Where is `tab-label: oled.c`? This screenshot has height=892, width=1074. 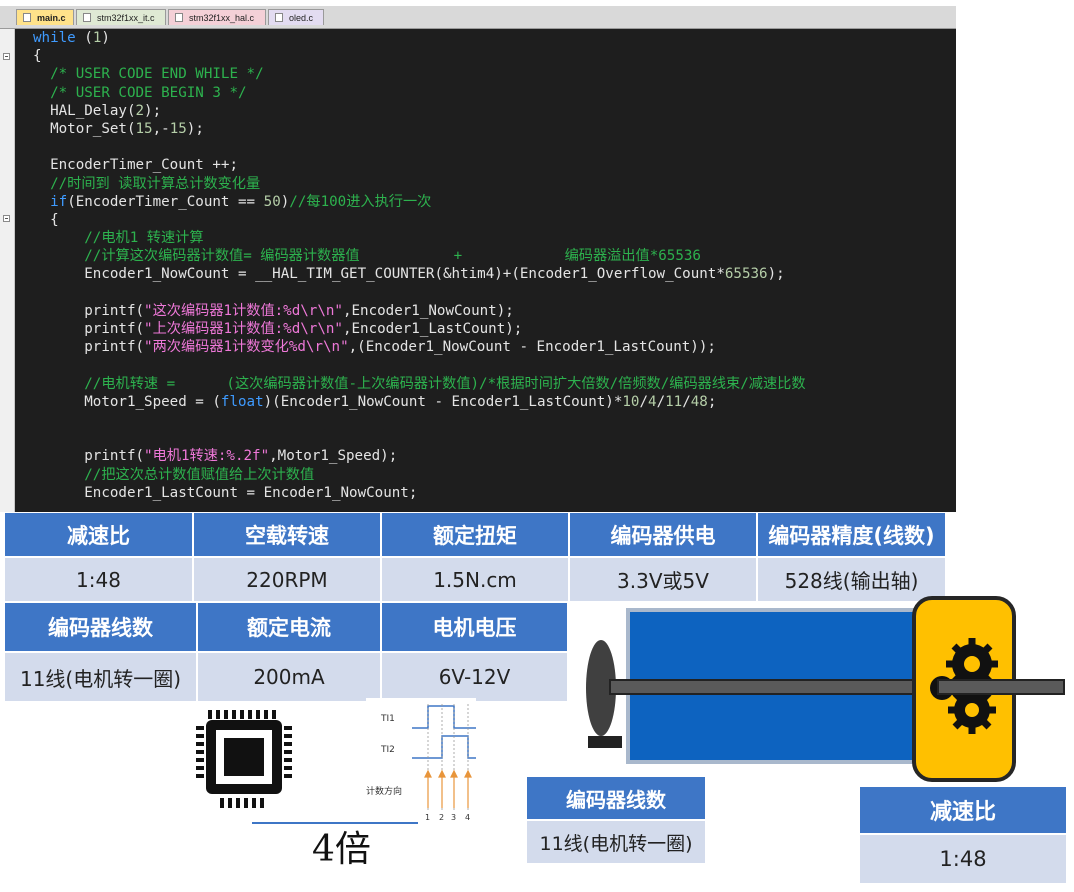 tab-label: oled.c is located at coordinates (301, 18).